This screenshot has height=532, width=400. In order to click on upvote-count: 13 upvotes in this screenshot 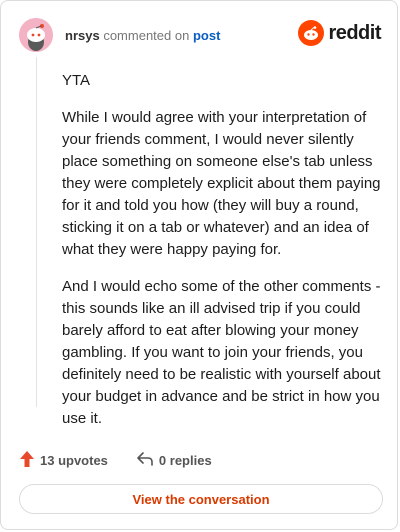, I will do `click(74, 460)`.